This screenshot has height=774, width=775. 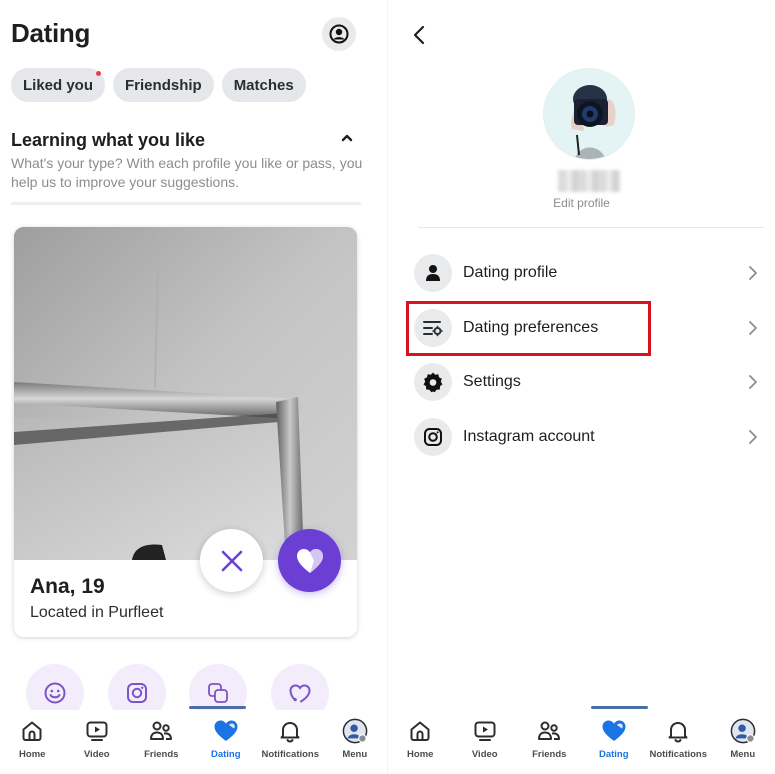 I want to click on profile-button, so click(x=339, y=34).